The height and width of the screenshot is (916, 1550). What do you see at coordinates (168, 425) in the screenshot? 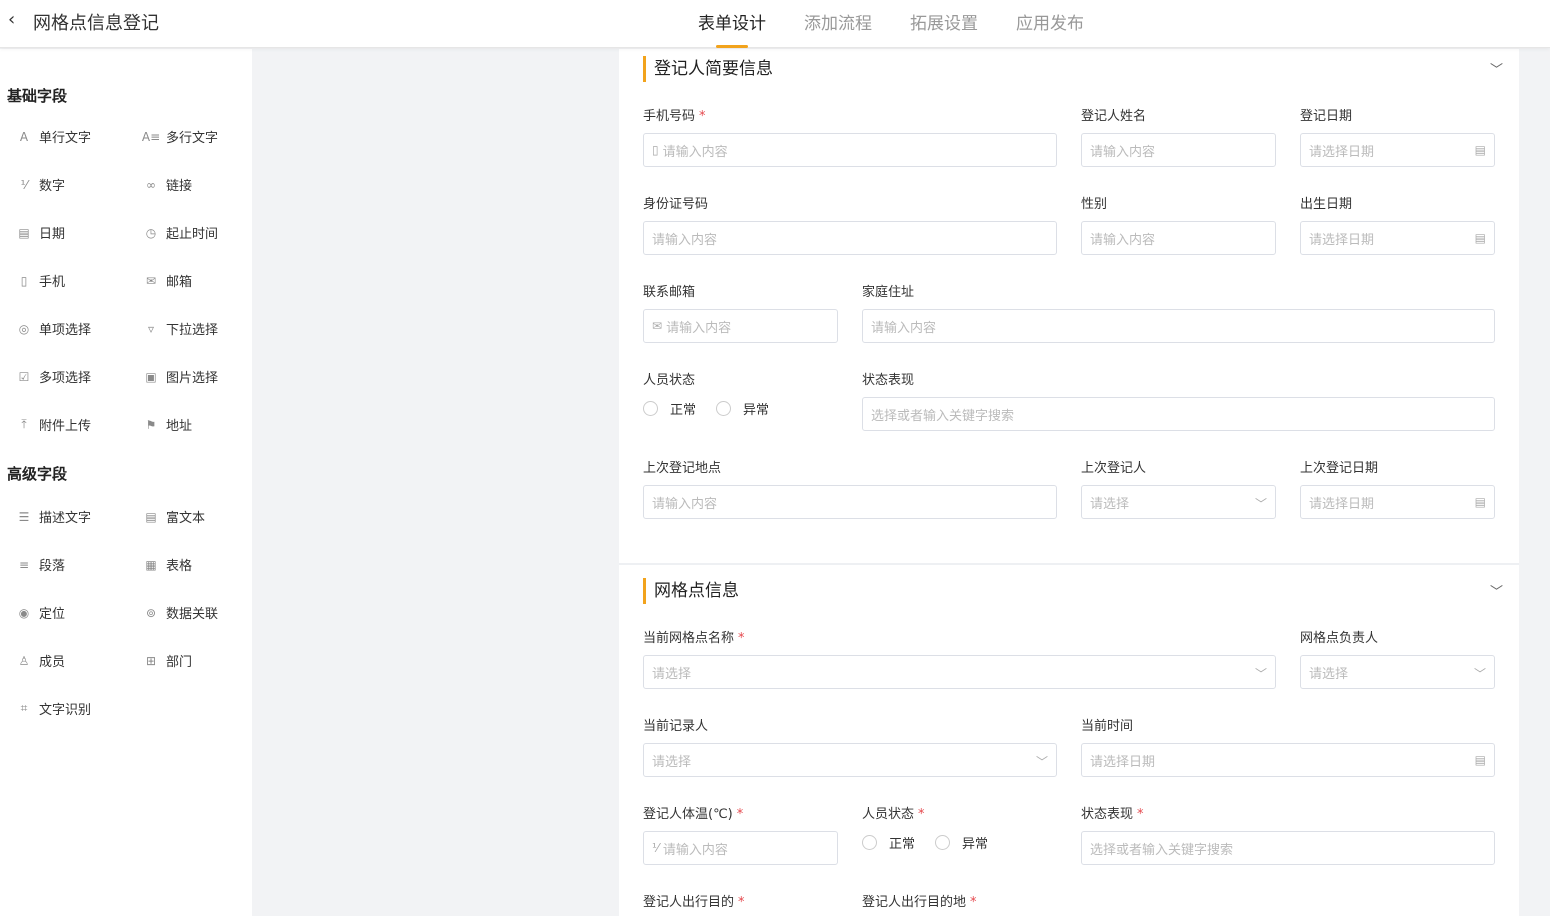
I see `field-item-address: ⚑ 地址` at bounding box center [168, 425].